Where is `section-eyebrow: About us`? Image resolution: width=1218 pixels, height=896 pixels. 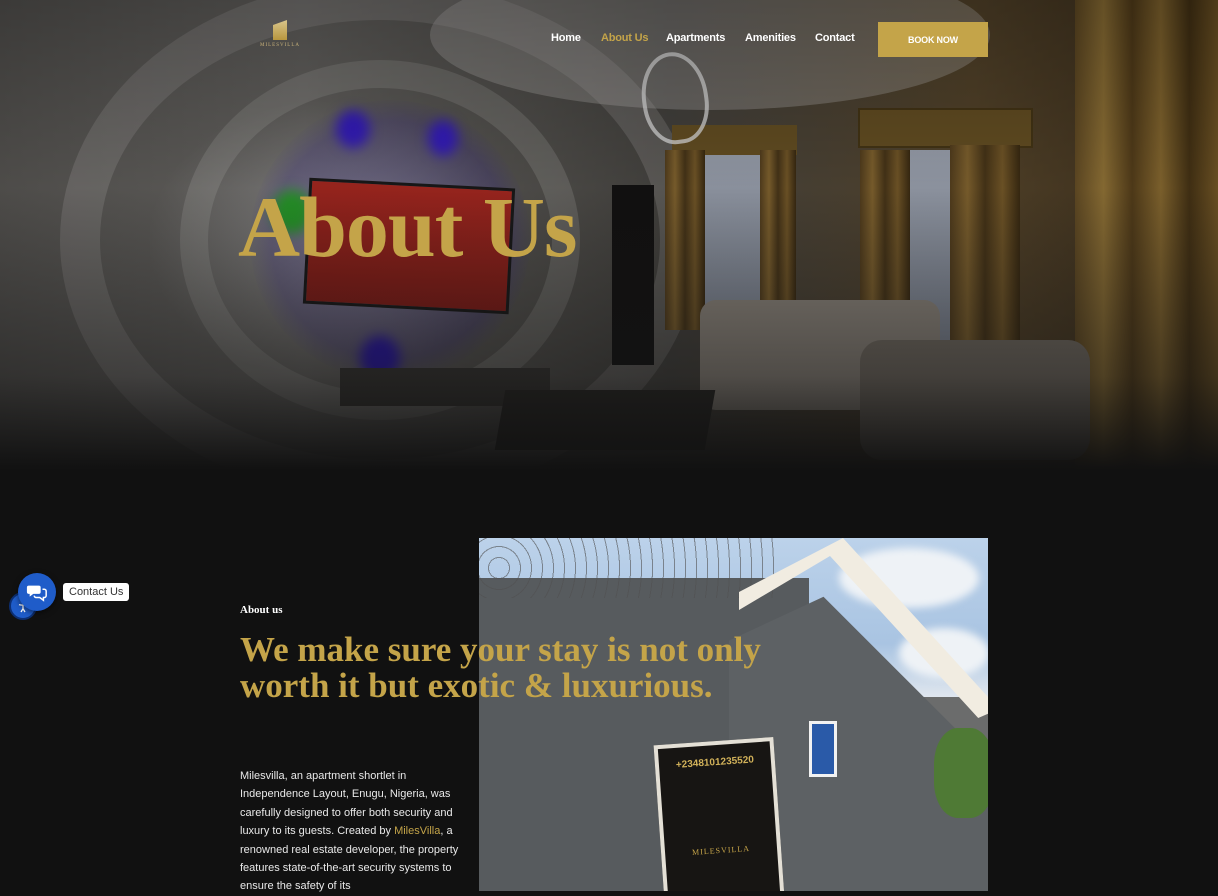
section-eyebrow: About us is located at coordinates (261, 610).